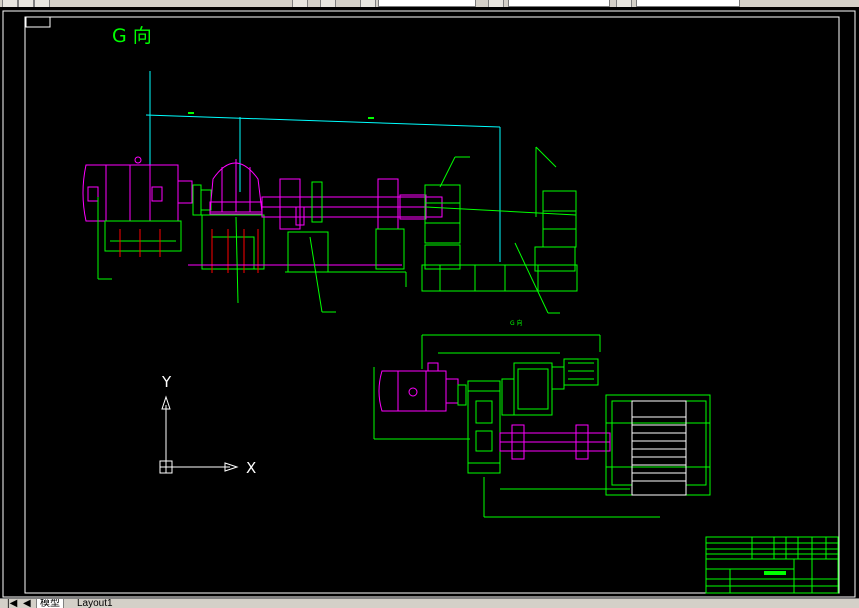 The width and height of the screenshot is (859, 608). Describe the element at coordinates (559, 3) in the screenshot. I see `color-dropdown` at that location.